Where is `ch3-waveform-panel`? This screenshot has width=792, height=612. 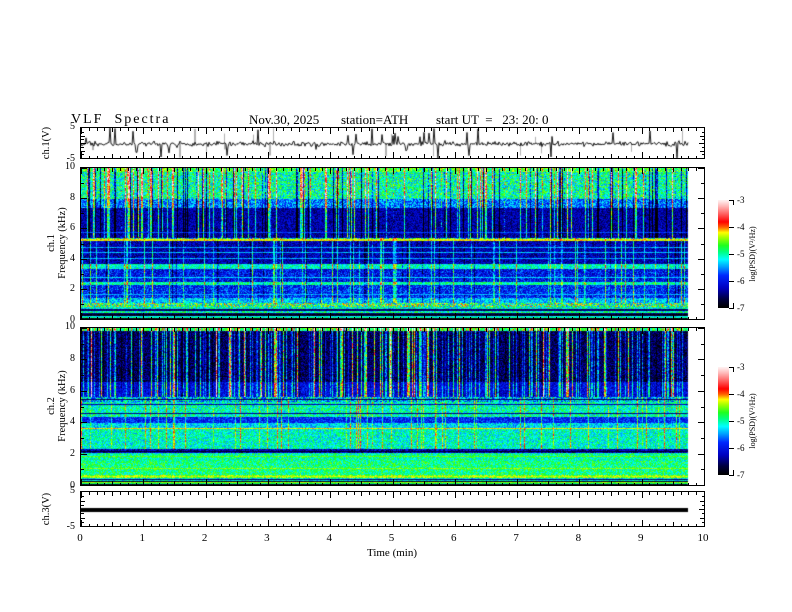
ch3-waveform-panel is located at coordinates (392, 509).